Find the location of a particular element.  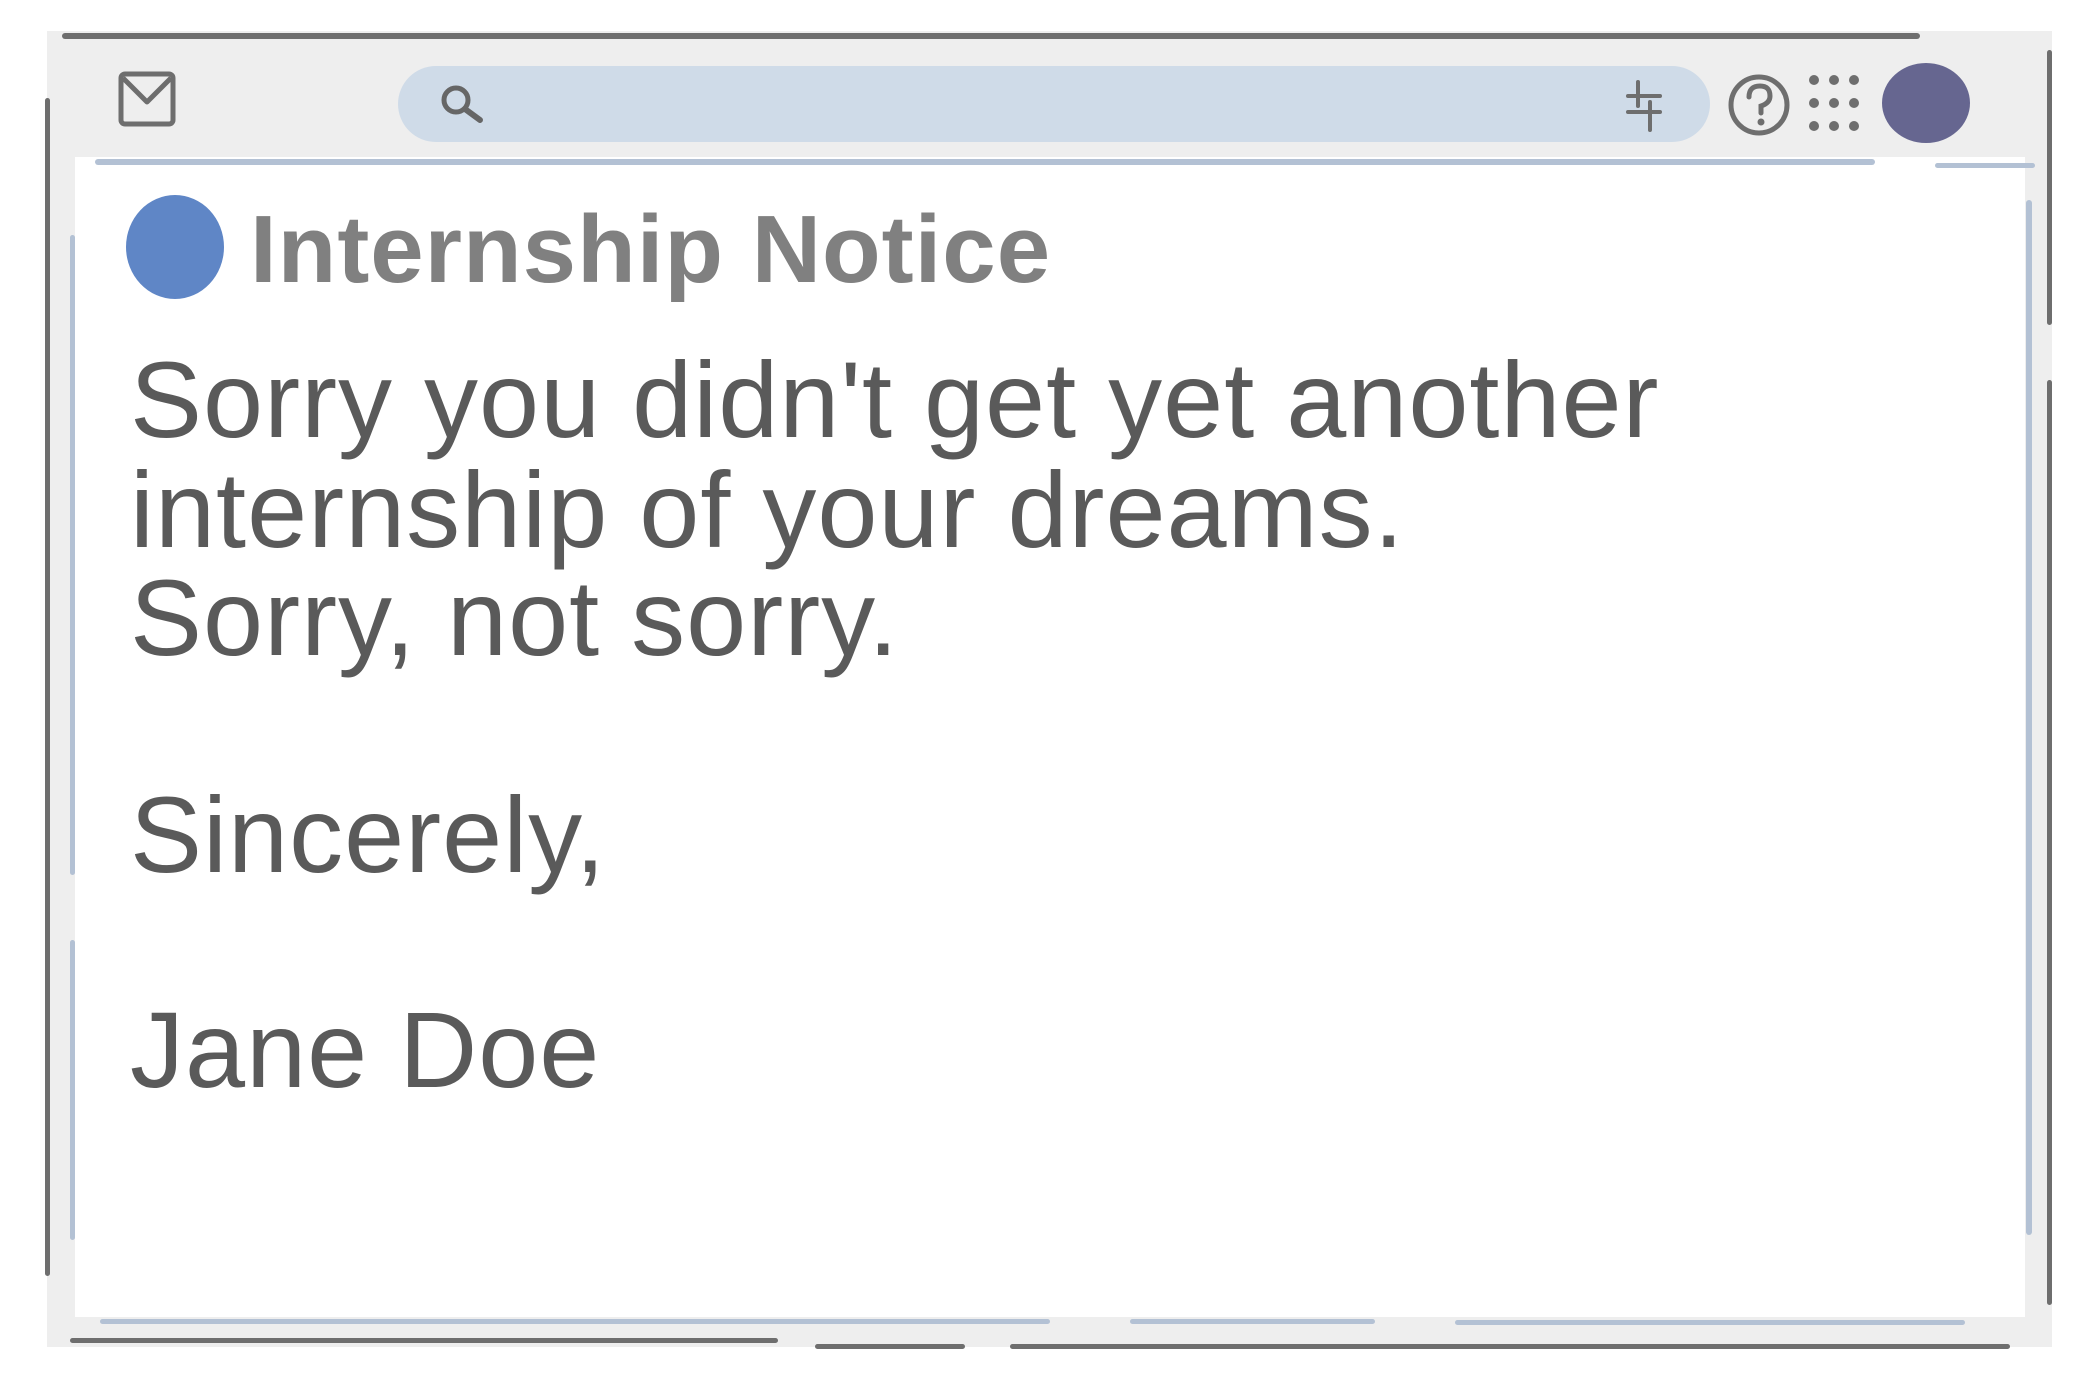

search-bar is located at coordinates (1054, 104).